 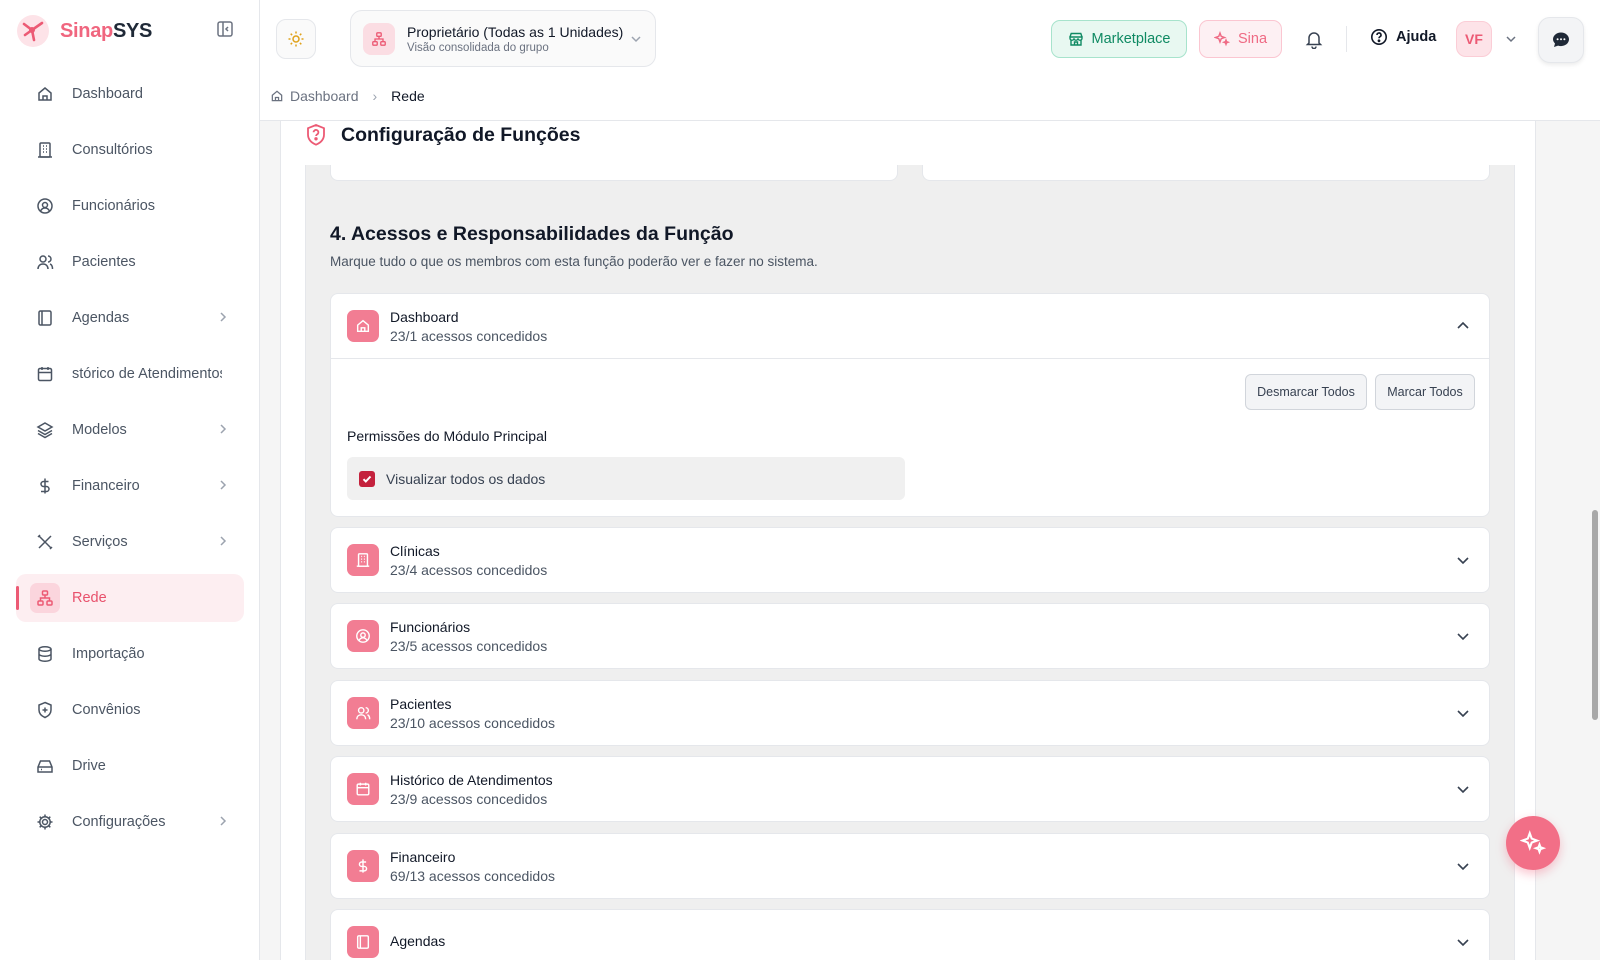 What do you see at coordinates (1252, 39) in the screenshot?
I see `sina-label: Sina` at bounding box center [1252, 39].